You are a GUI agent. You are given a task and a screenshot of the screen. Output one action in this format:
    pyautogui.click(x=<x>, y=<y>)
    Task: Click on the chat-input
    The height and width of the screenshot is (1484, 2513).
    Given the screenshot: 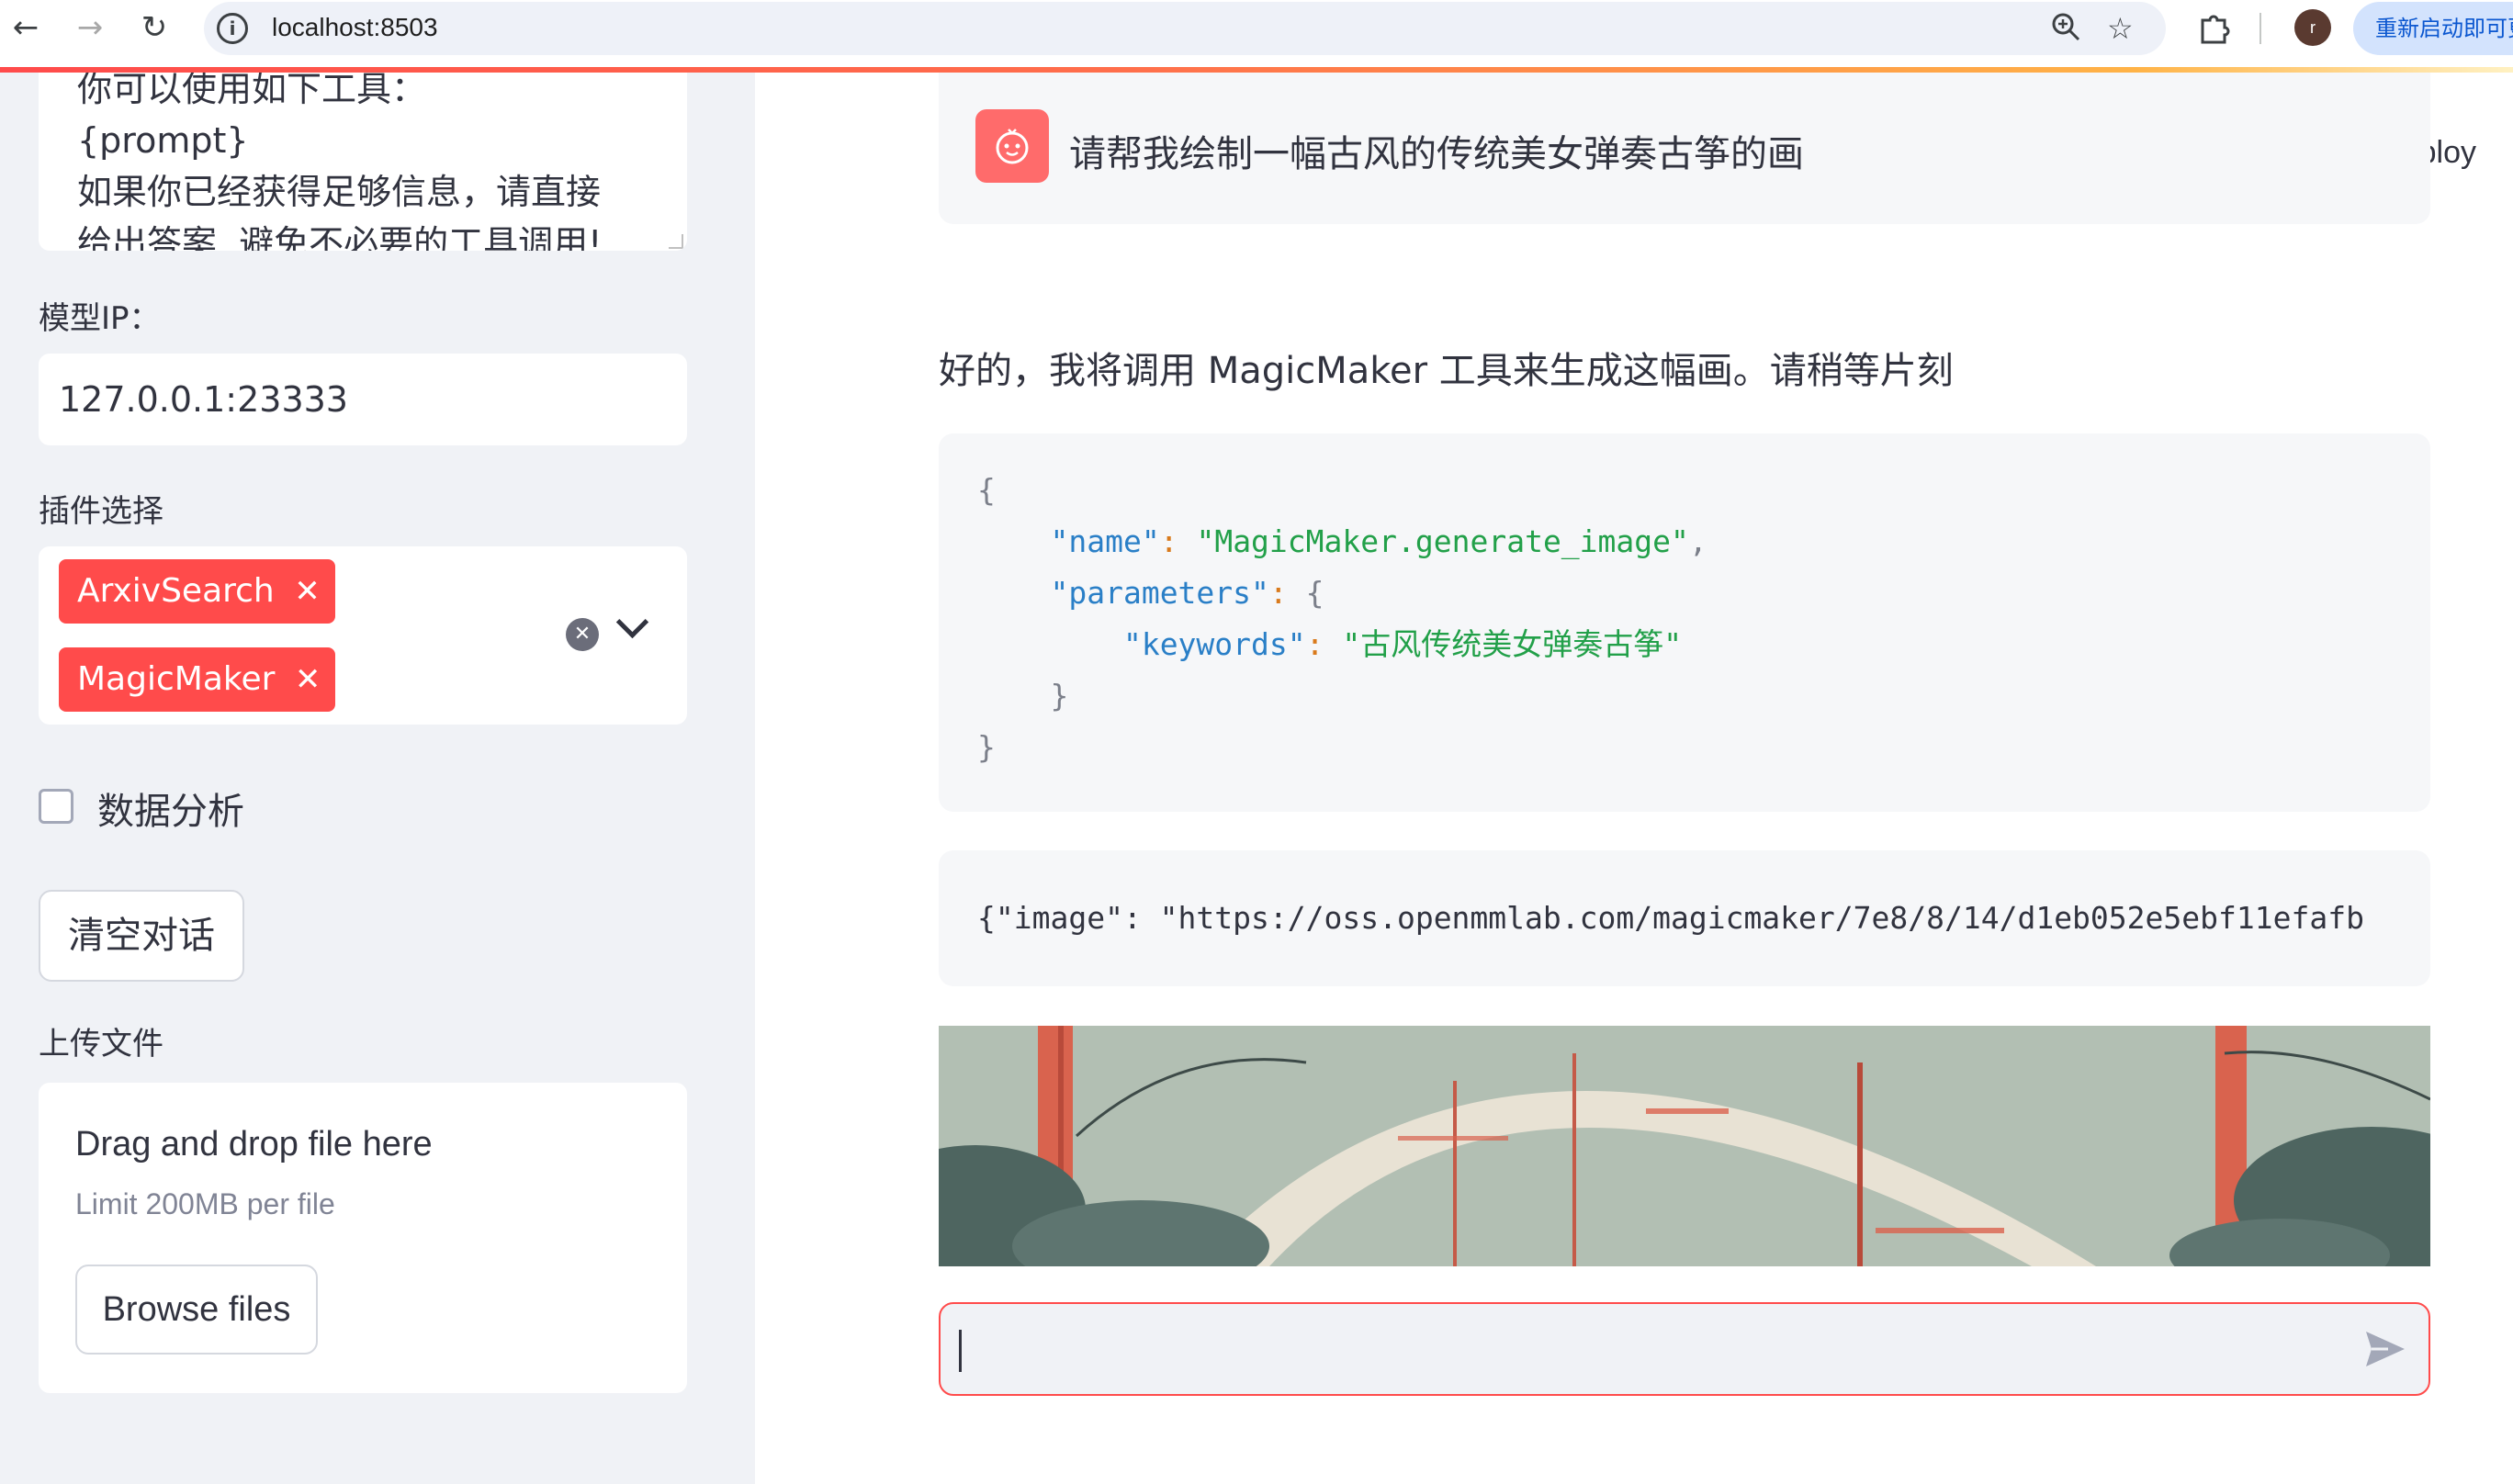 What is the action you would take?
    pyautogui.click(x=1685, y=1349)
    